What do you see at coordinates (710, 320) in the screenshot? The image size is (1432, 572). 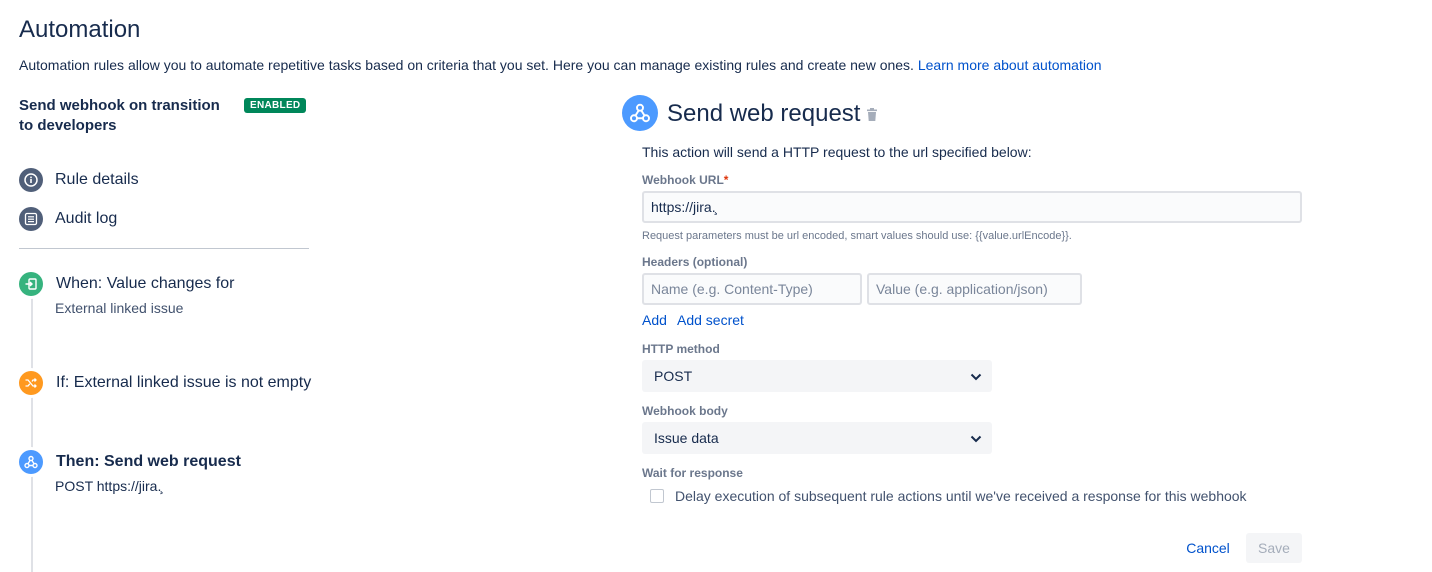 I see `add-secret-link: Add secret` at bounding box center [710, 320].